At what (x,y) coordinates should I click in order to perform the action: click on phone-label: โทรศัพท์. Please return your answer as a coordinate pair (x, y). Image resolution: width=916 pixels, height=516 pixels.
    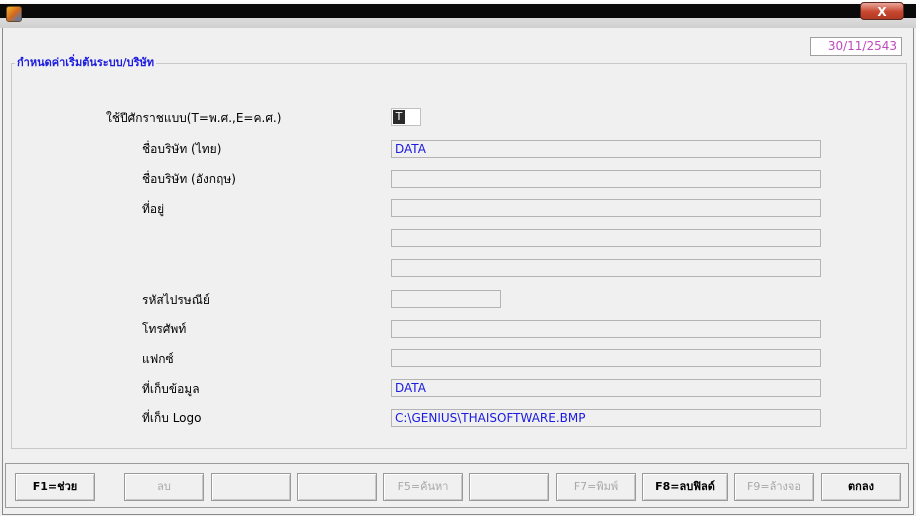
    Looking at the image, I should click on (164, 329).